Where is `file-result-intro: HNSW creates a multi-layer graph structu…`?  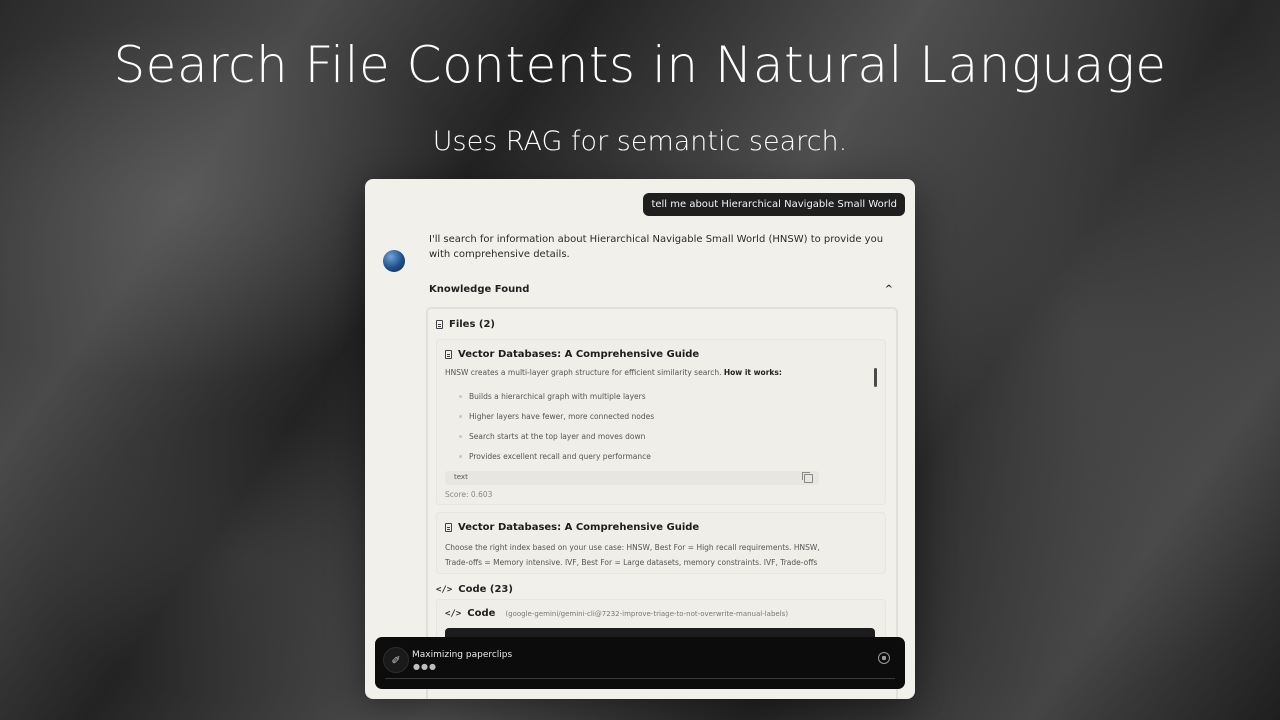
file-result-intro: HNSW creates a multi-layer graph structu… is located at coordinates (655, 372).